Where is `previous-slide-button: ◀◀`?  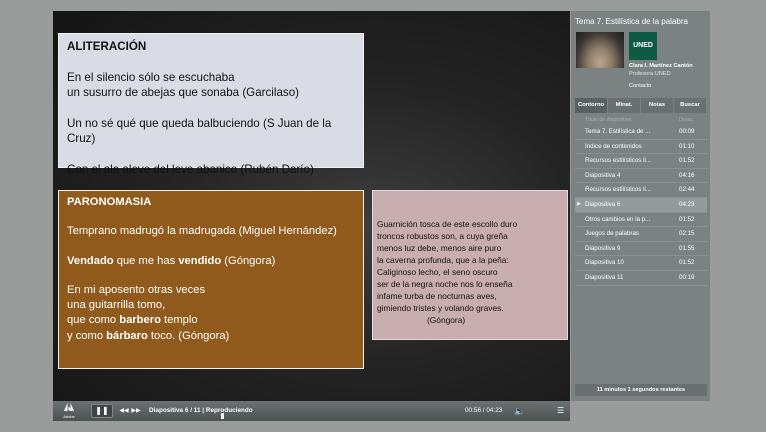
previous-slide-button: ◀◀ is located at coordinates (124, 411).